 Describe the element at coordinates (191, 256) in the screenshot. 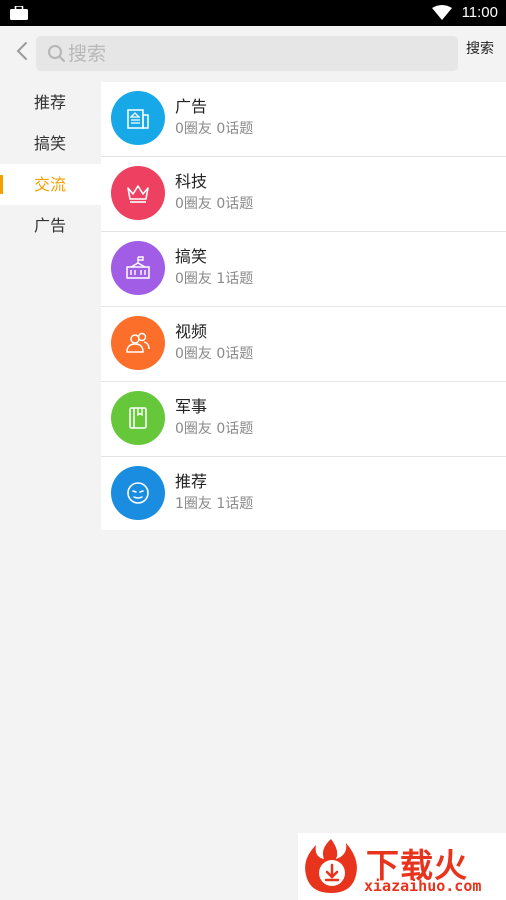

I see `group-name: 搞笑` at that location.